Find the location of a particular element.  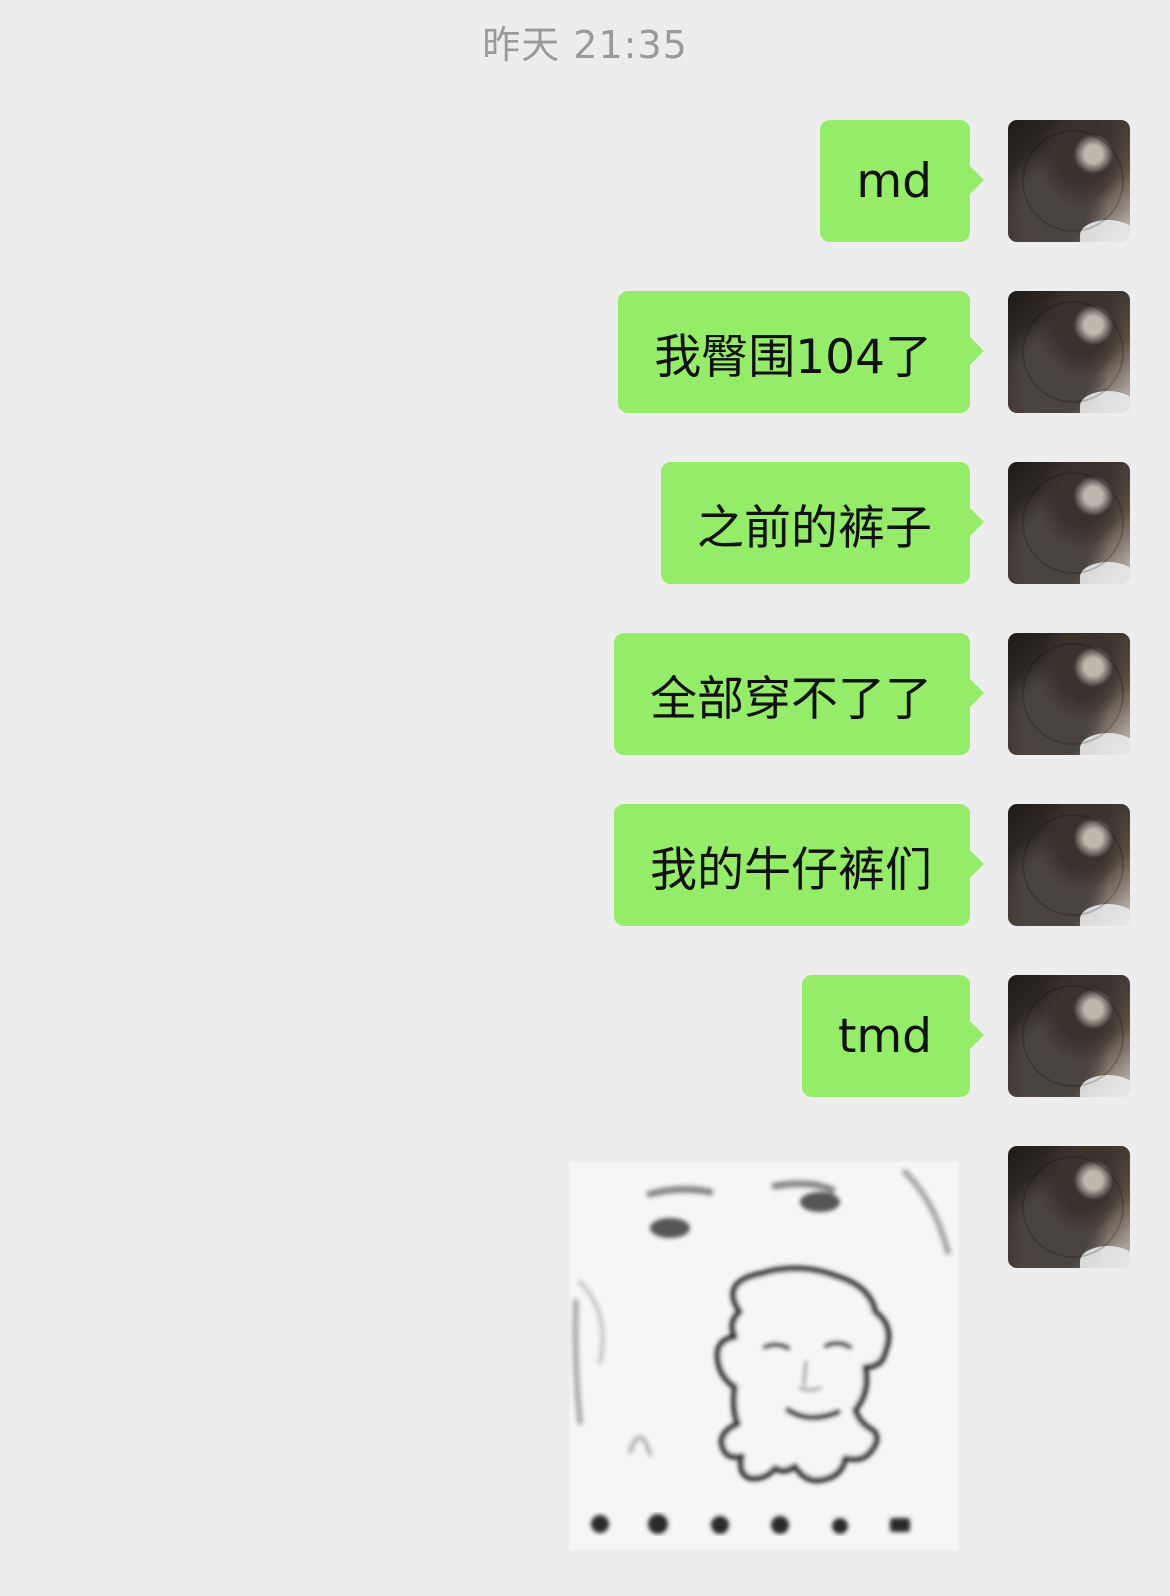

timestamp: 昨天 21:35 is located at coordinates (585, 45).